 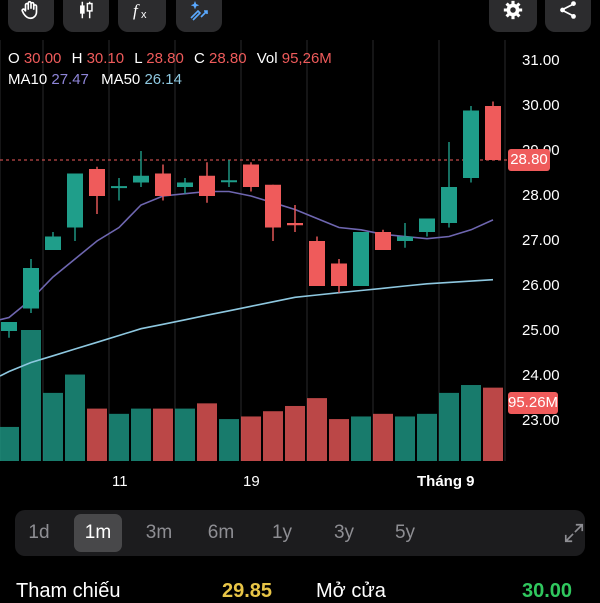 I want to click on price-tick: 23.00, so click(x=541, y=420).